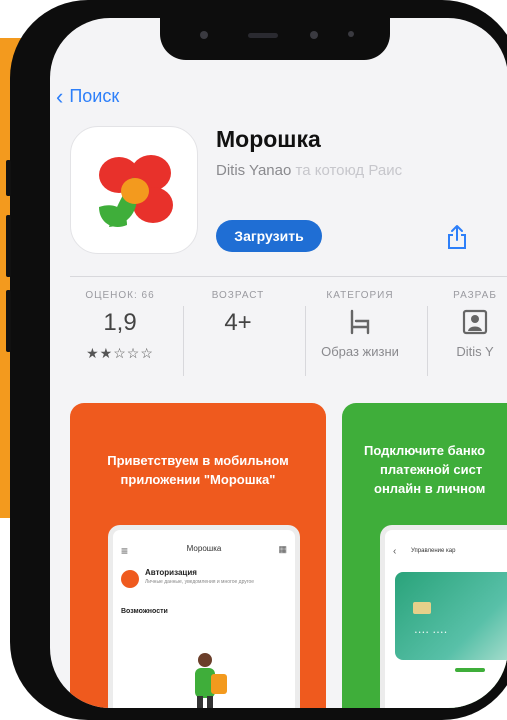 The image size is (507, 720). I want to click on card-number-mask: •••• ••••, so click(432, 633).